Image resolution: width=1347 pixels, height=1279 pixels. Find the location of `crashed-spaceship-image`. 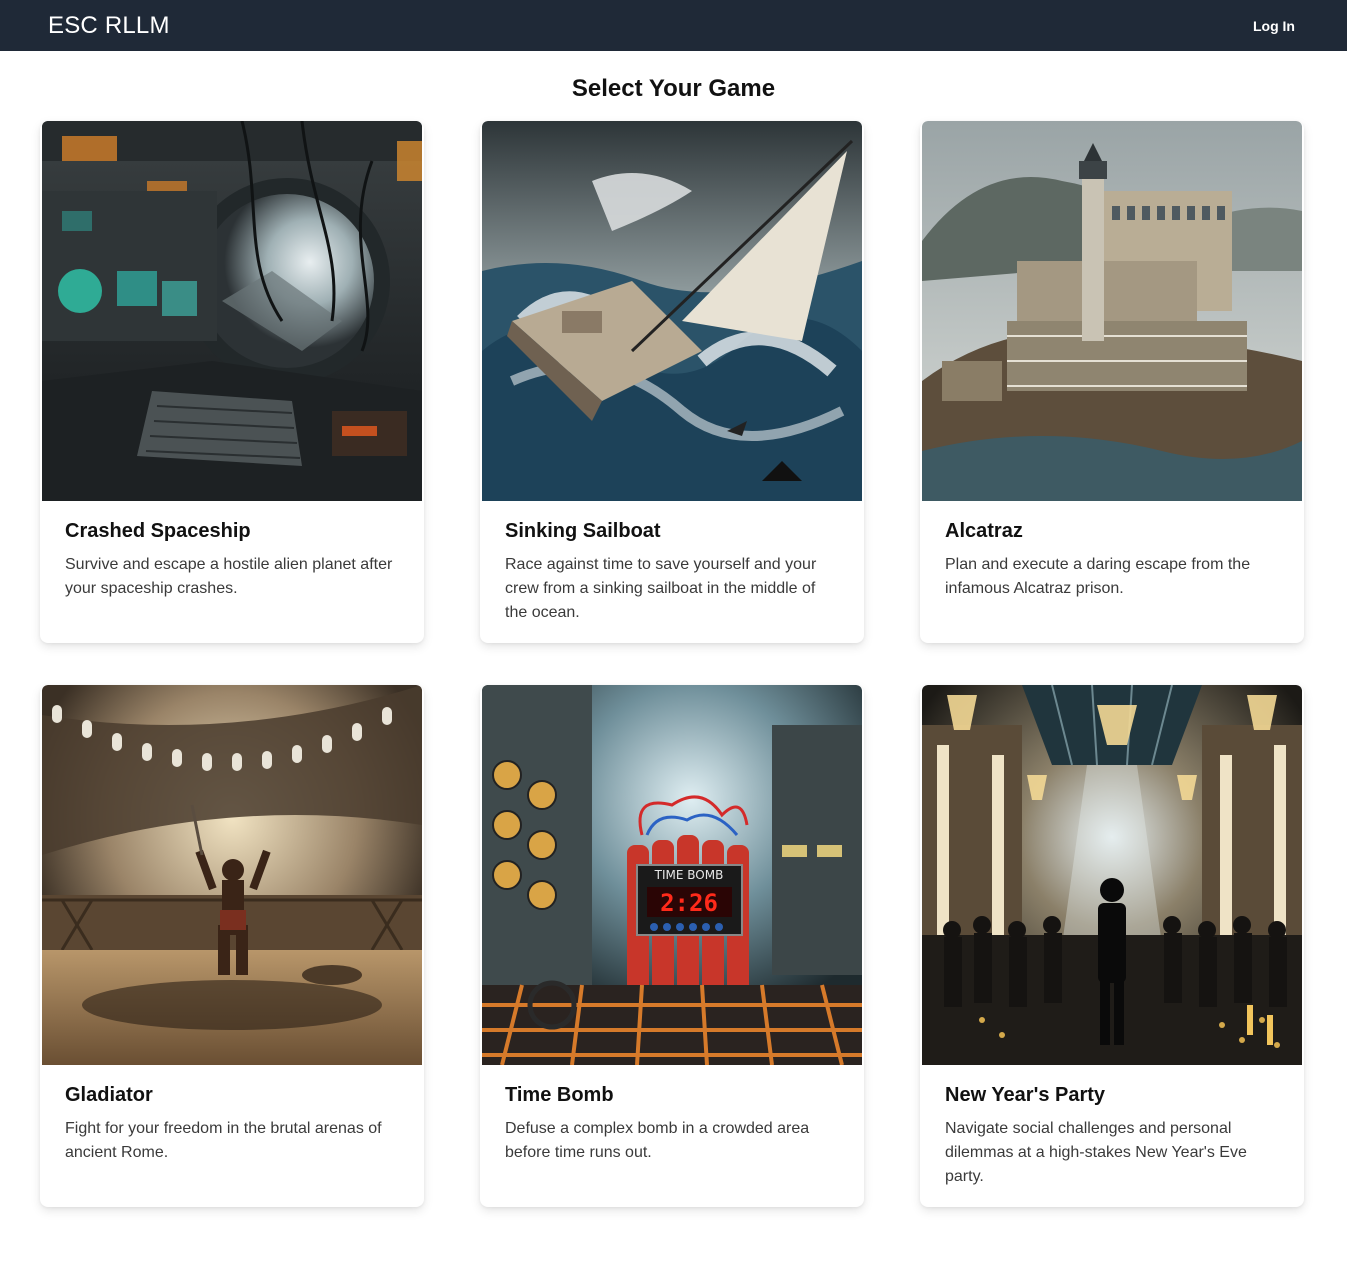

crashed-spaceship-image is located at coordinates (232, 311).